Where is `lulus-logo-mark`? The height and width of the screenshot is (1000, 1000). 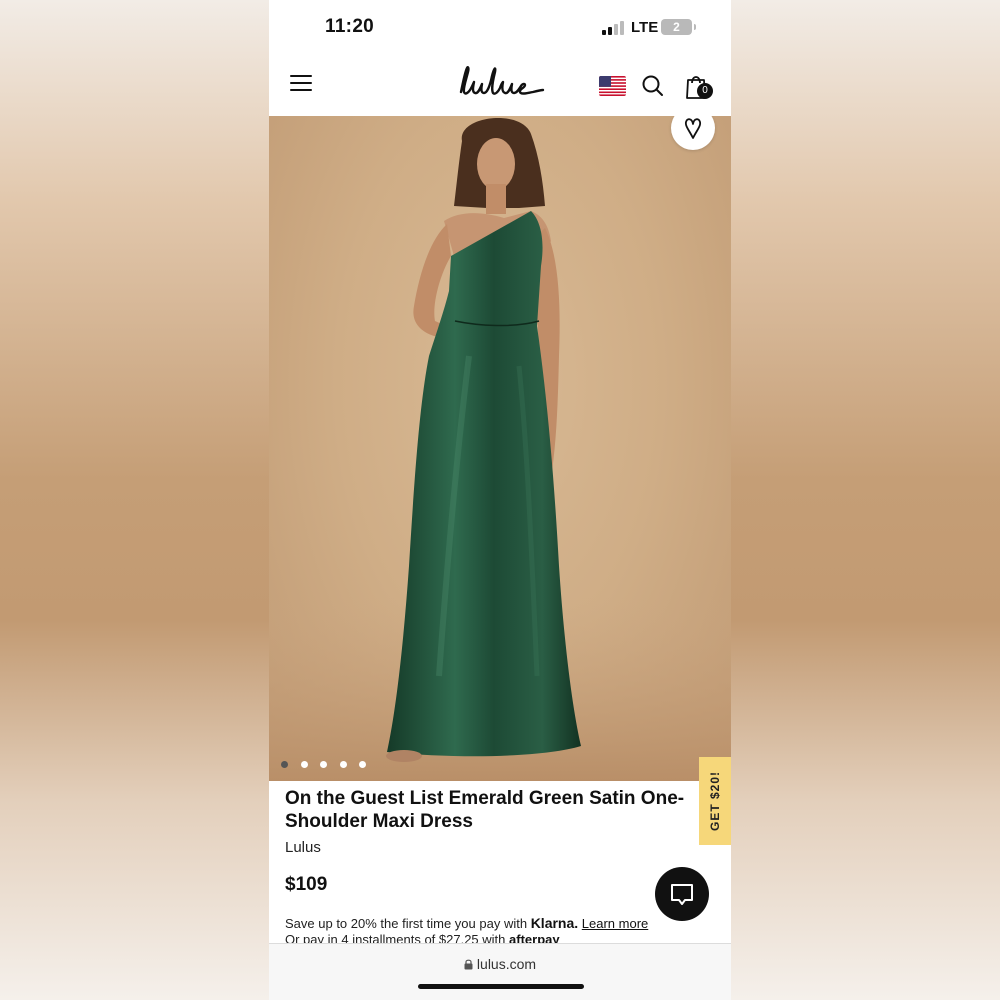 lulus-logo-mark is located at coordinates (502, 80).